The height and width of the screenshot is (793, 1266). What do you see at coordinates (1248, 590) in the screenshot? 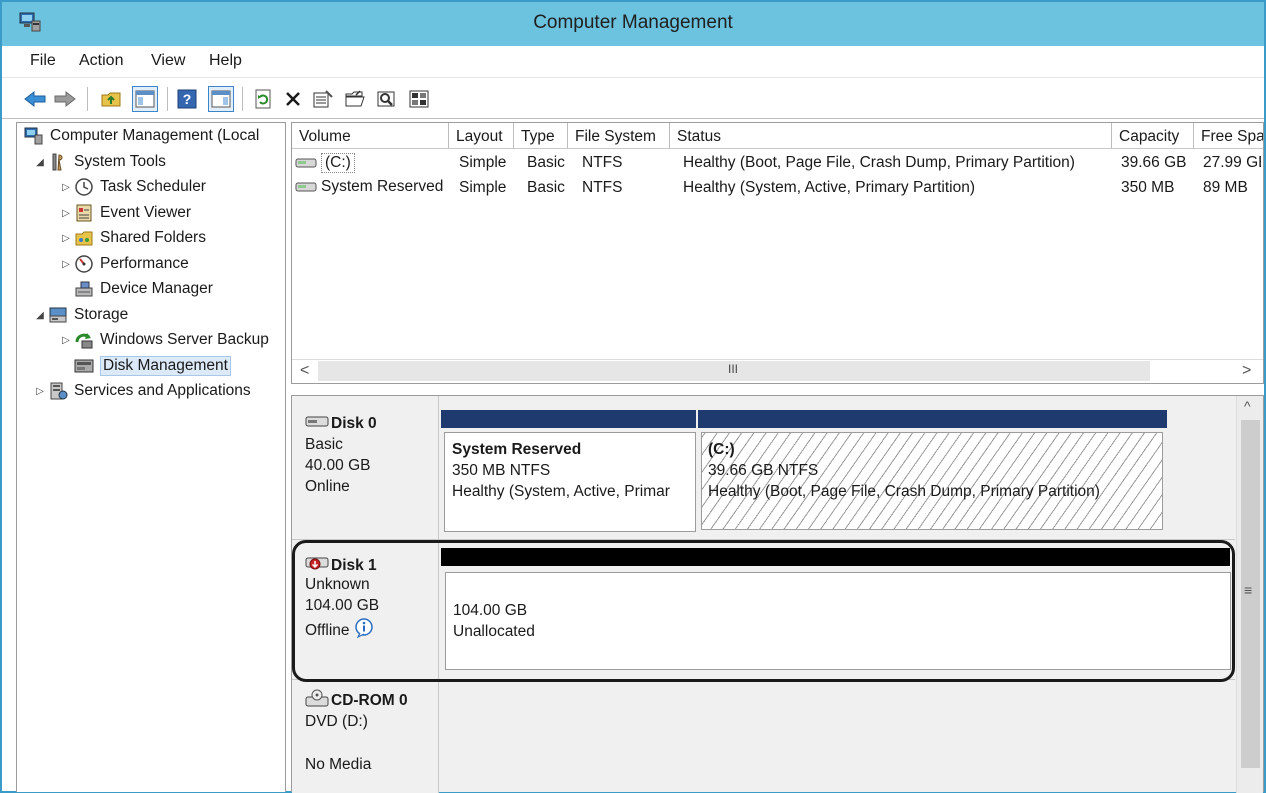
I see `scroll-grip-icon: ≡` at bounding box center [1248, 590].